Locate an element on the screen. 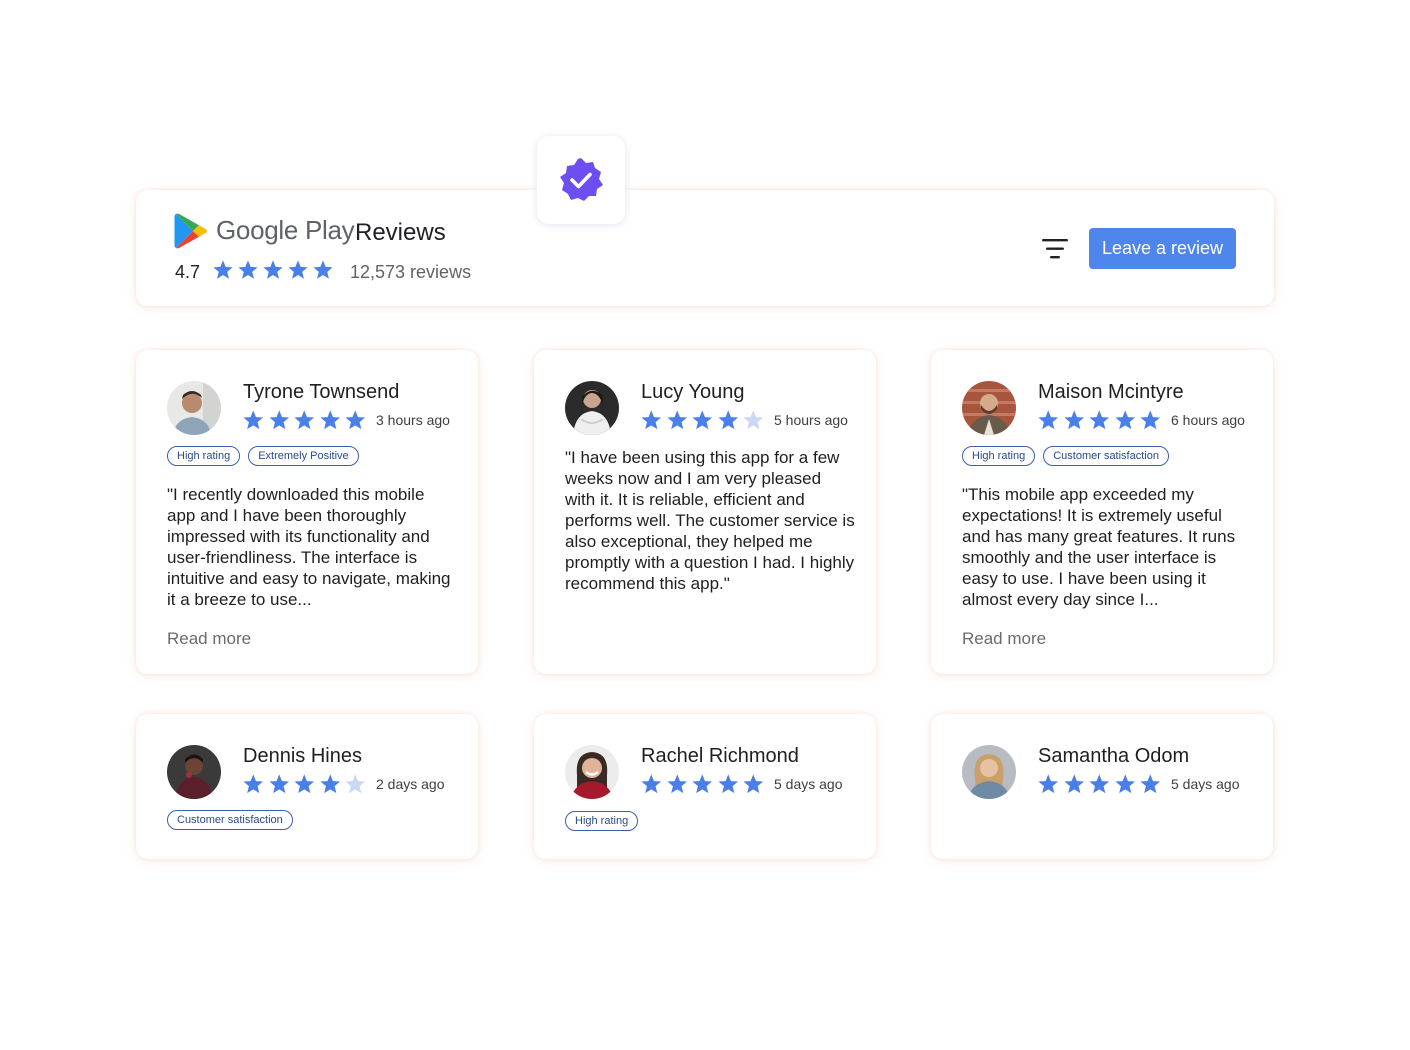 The height and width of the screenshot is (1050, 1410). review-tags: Customer satisfaction is located at coordinates (230, 820).